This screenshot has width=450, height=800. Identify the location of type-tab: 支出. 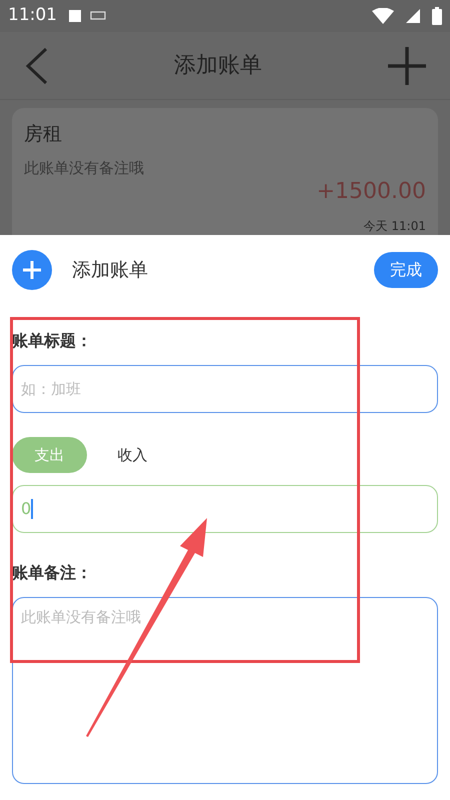
(49, 455).